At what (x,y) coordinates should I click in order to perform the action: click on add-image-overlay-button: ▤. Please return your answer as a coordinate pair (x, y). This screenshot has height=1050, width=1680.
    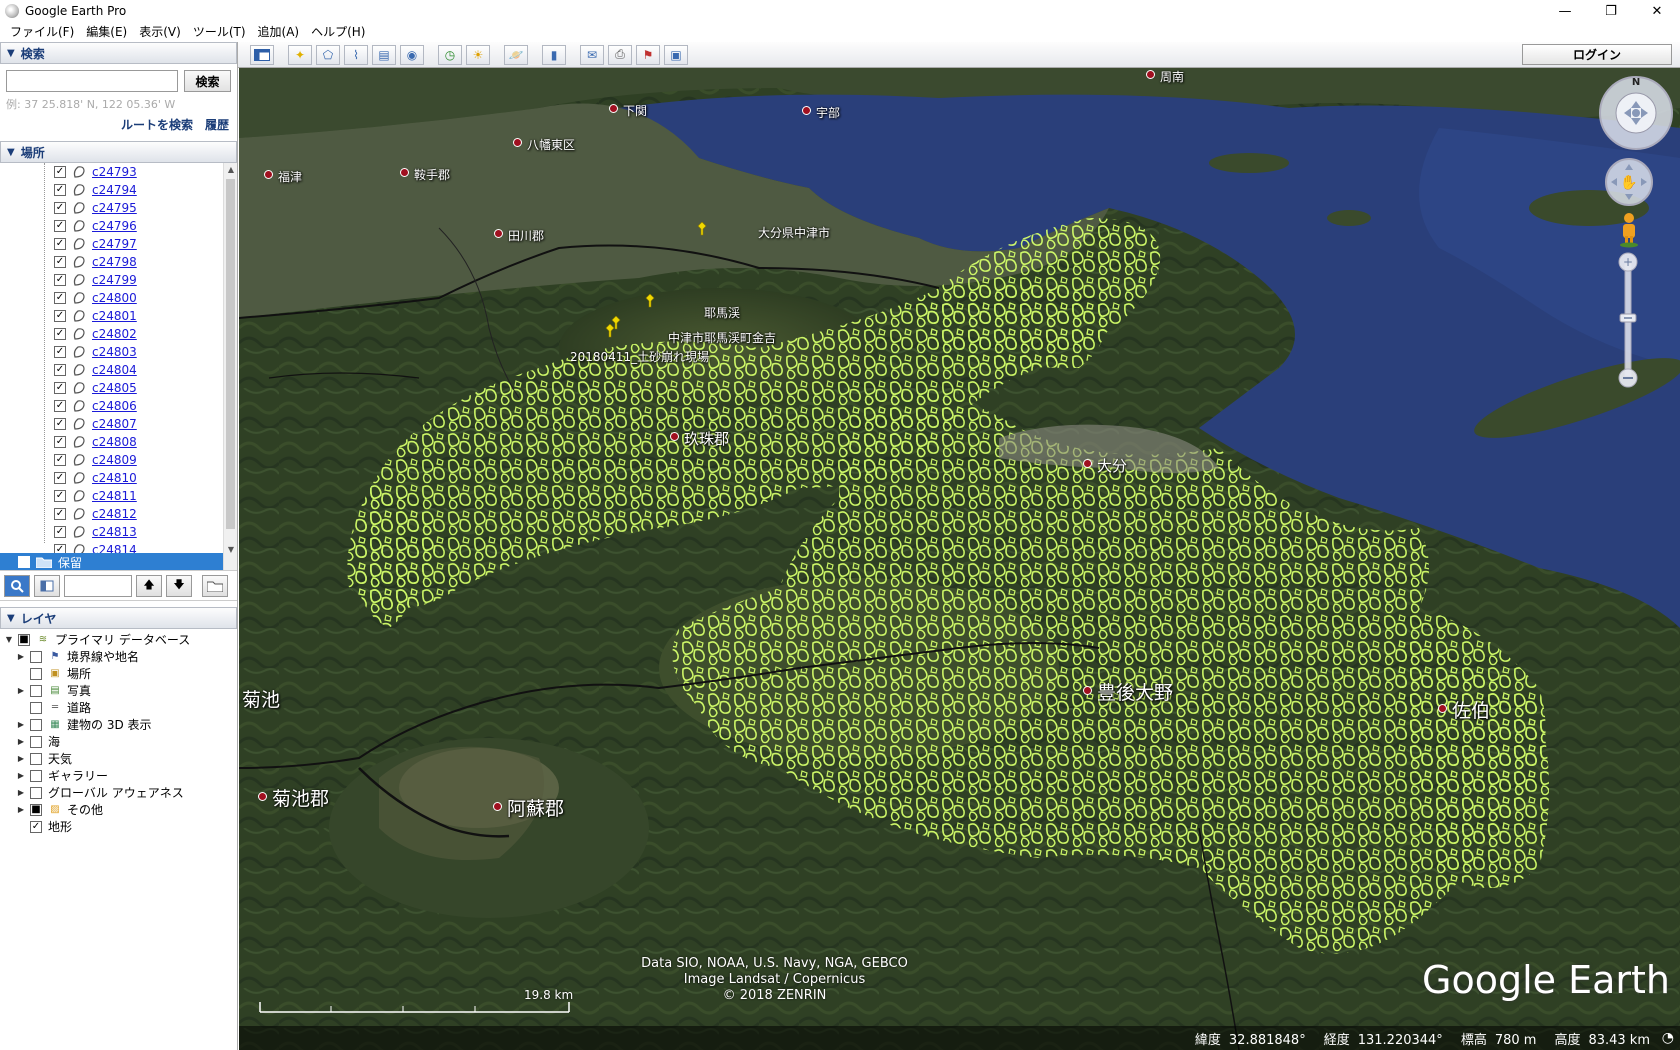
    Looking at the image, I should click on (384, 54).